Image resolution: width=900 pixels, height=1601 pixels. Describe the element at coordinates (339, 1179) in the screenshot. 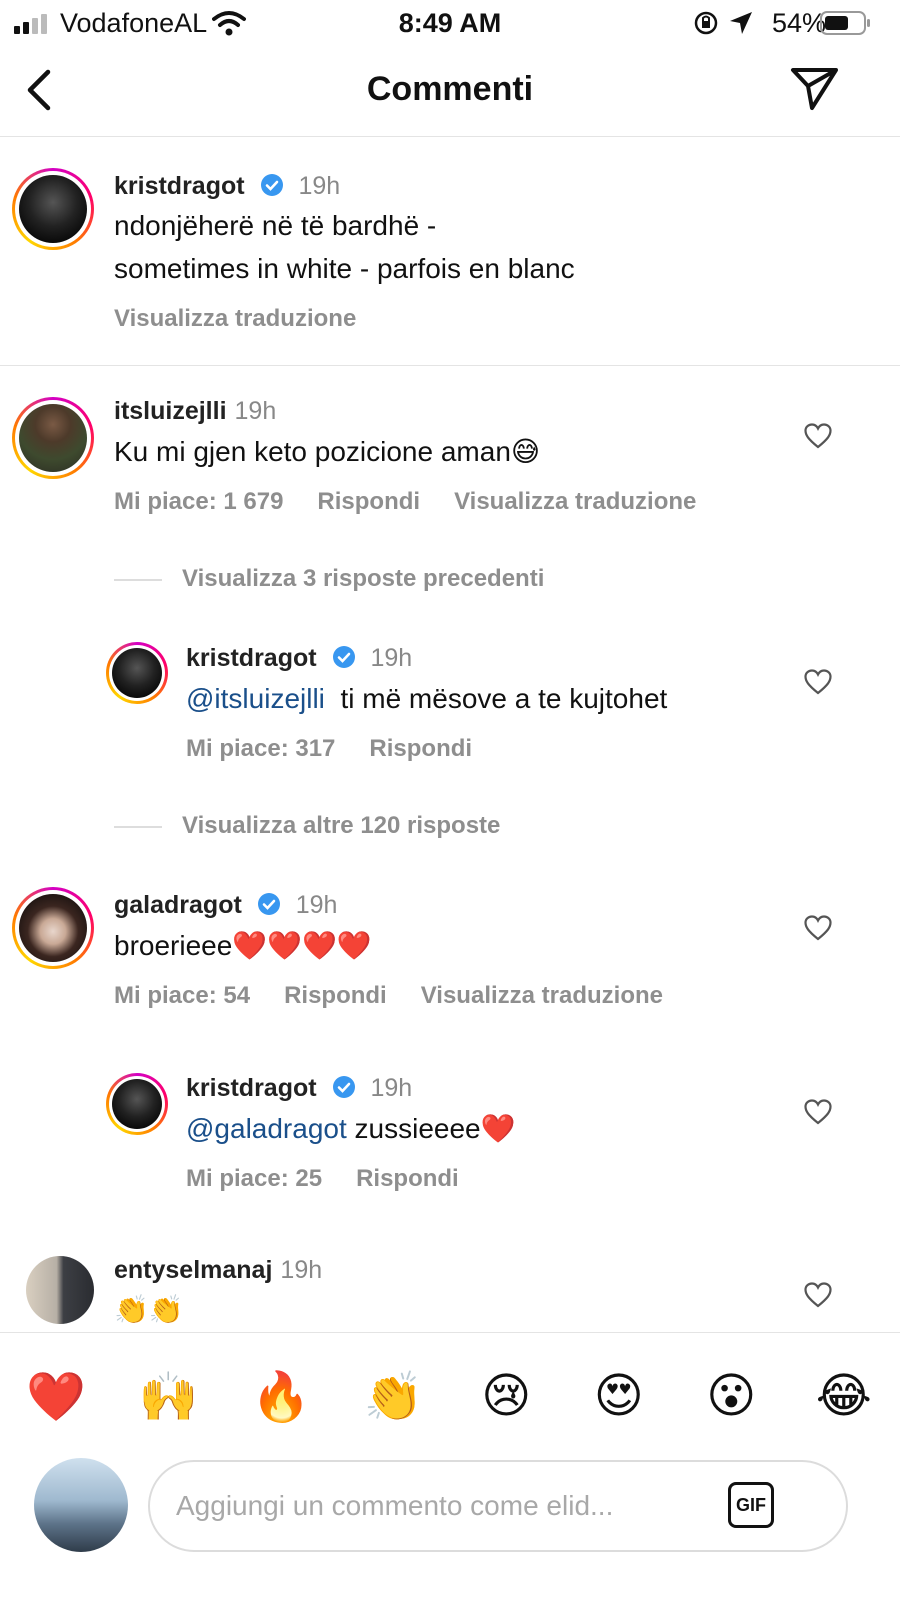

I see `reply-actions: Mi piace: 25 Rispondi` at that location.